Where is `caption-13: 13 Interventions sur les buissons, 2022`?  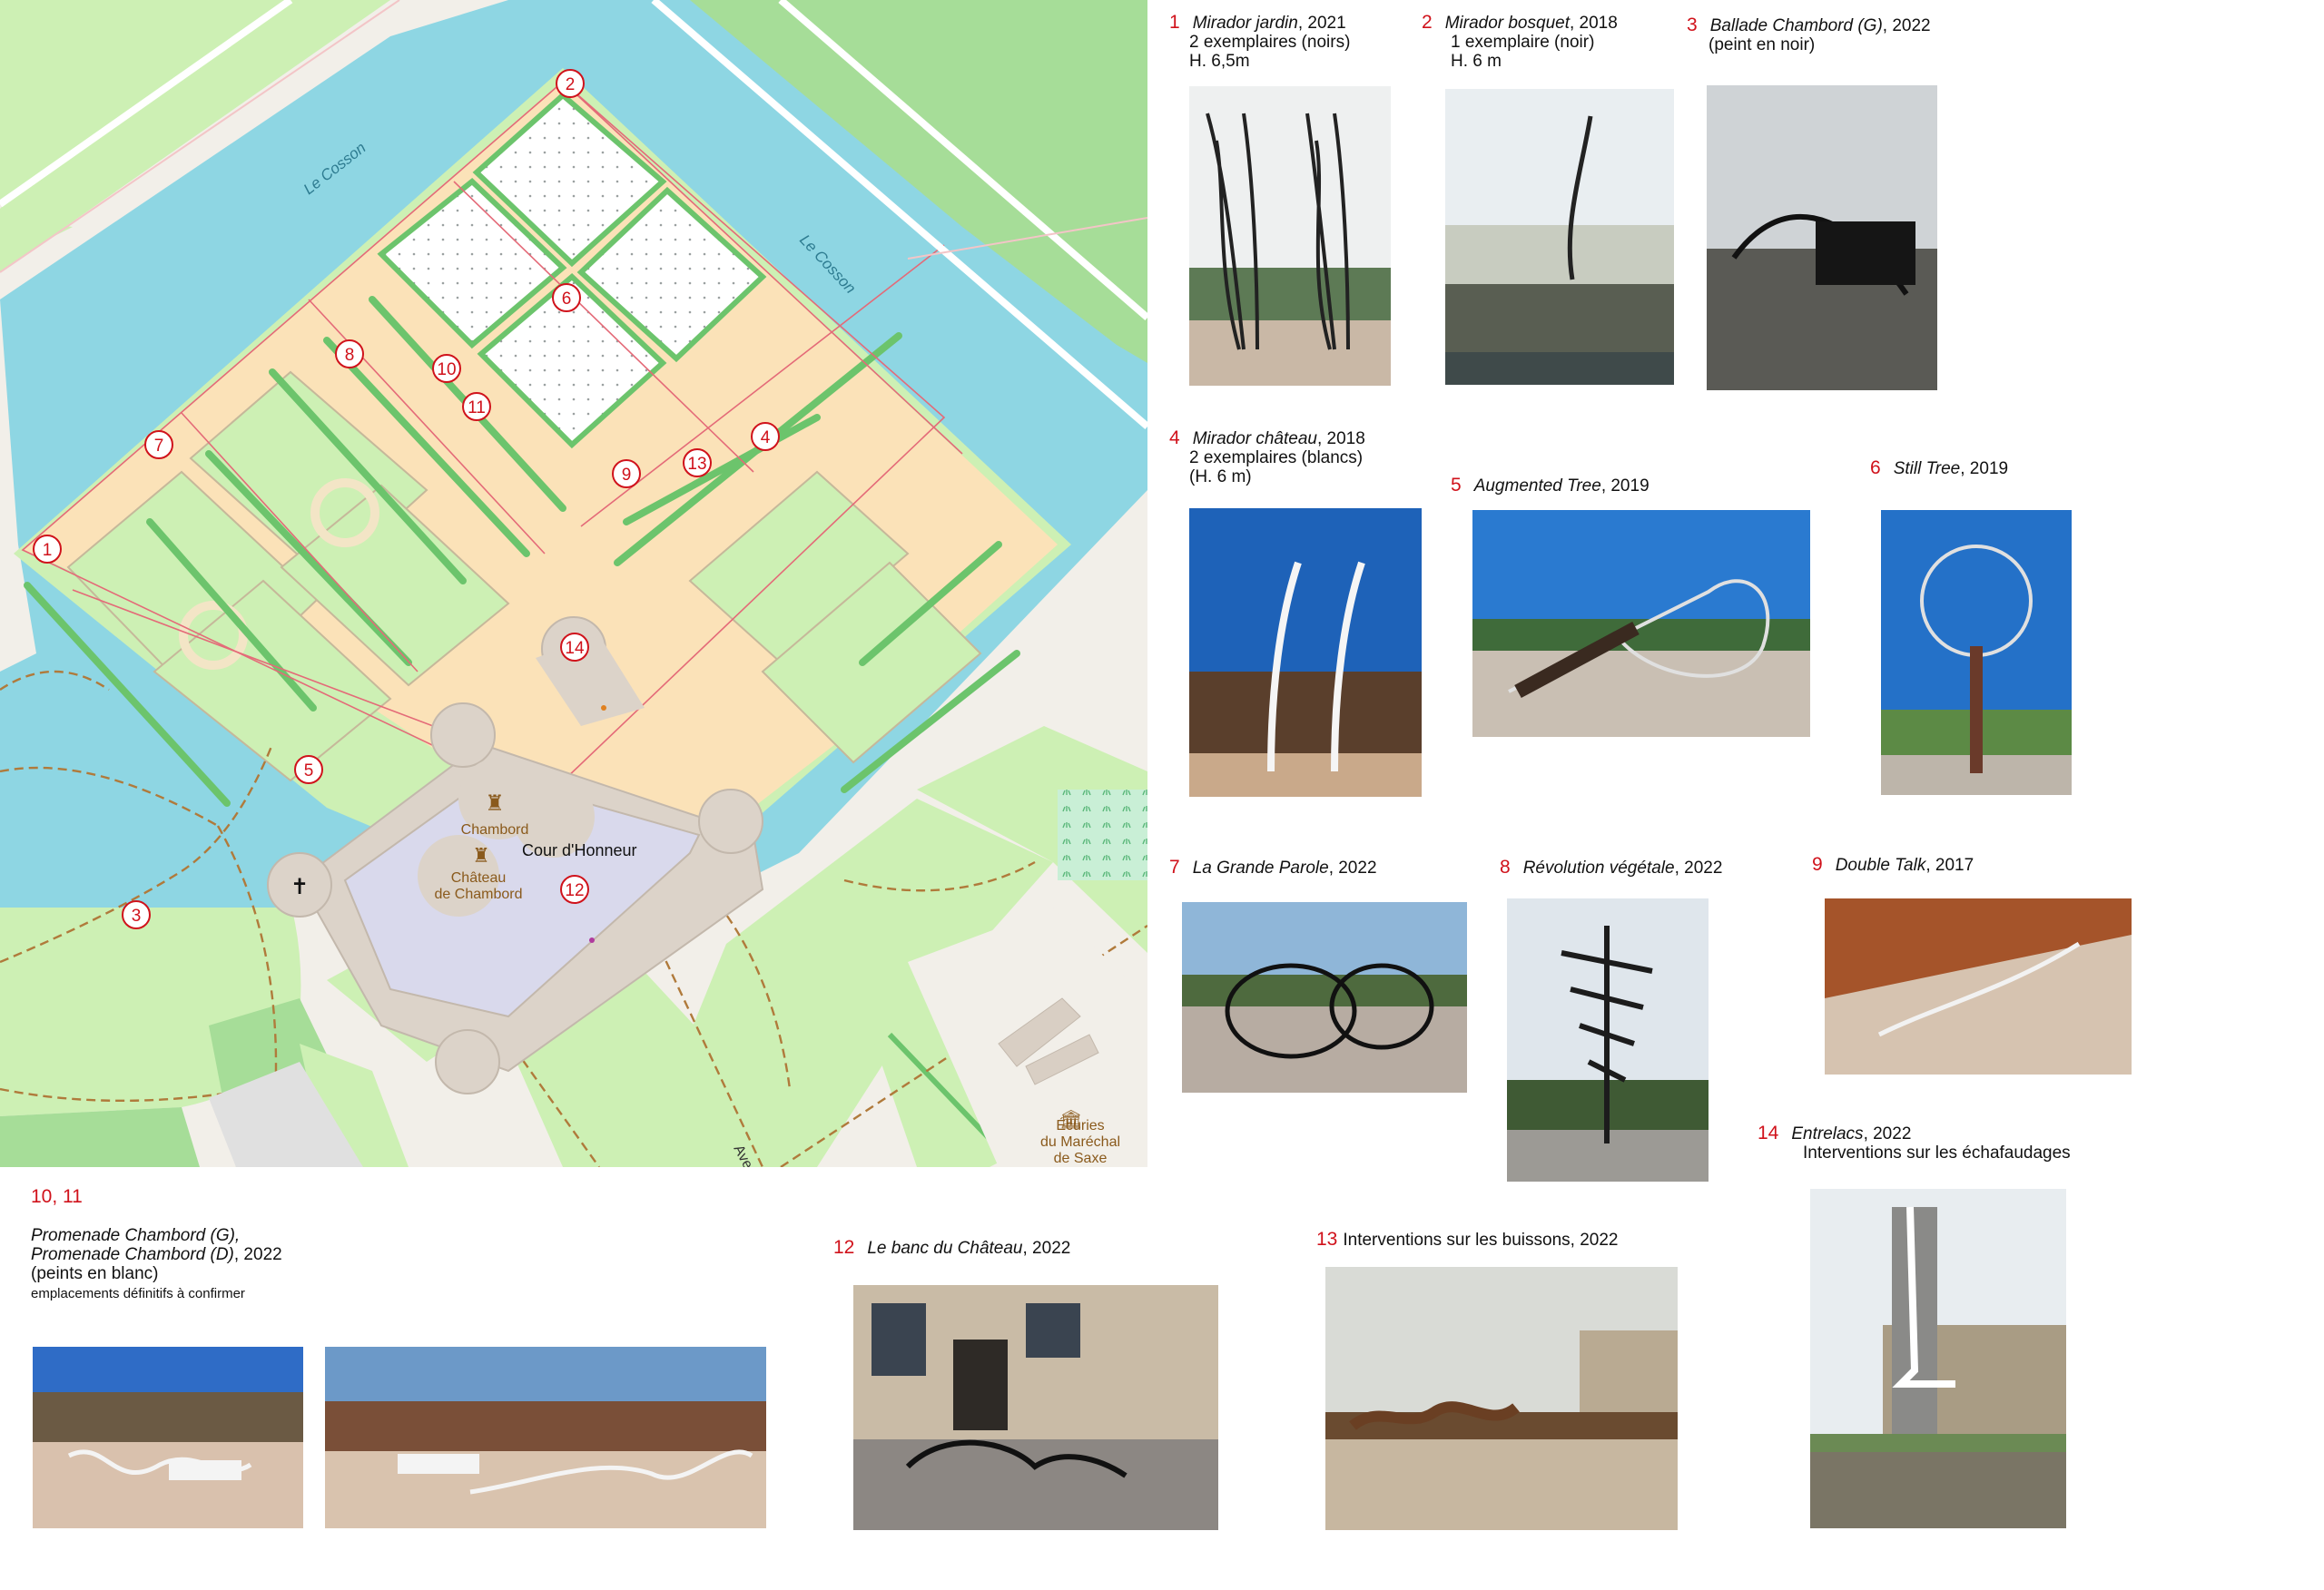
caption-13: 13 Interventions sur les buissons, 2022 is located at coordinates (1467, 1240).